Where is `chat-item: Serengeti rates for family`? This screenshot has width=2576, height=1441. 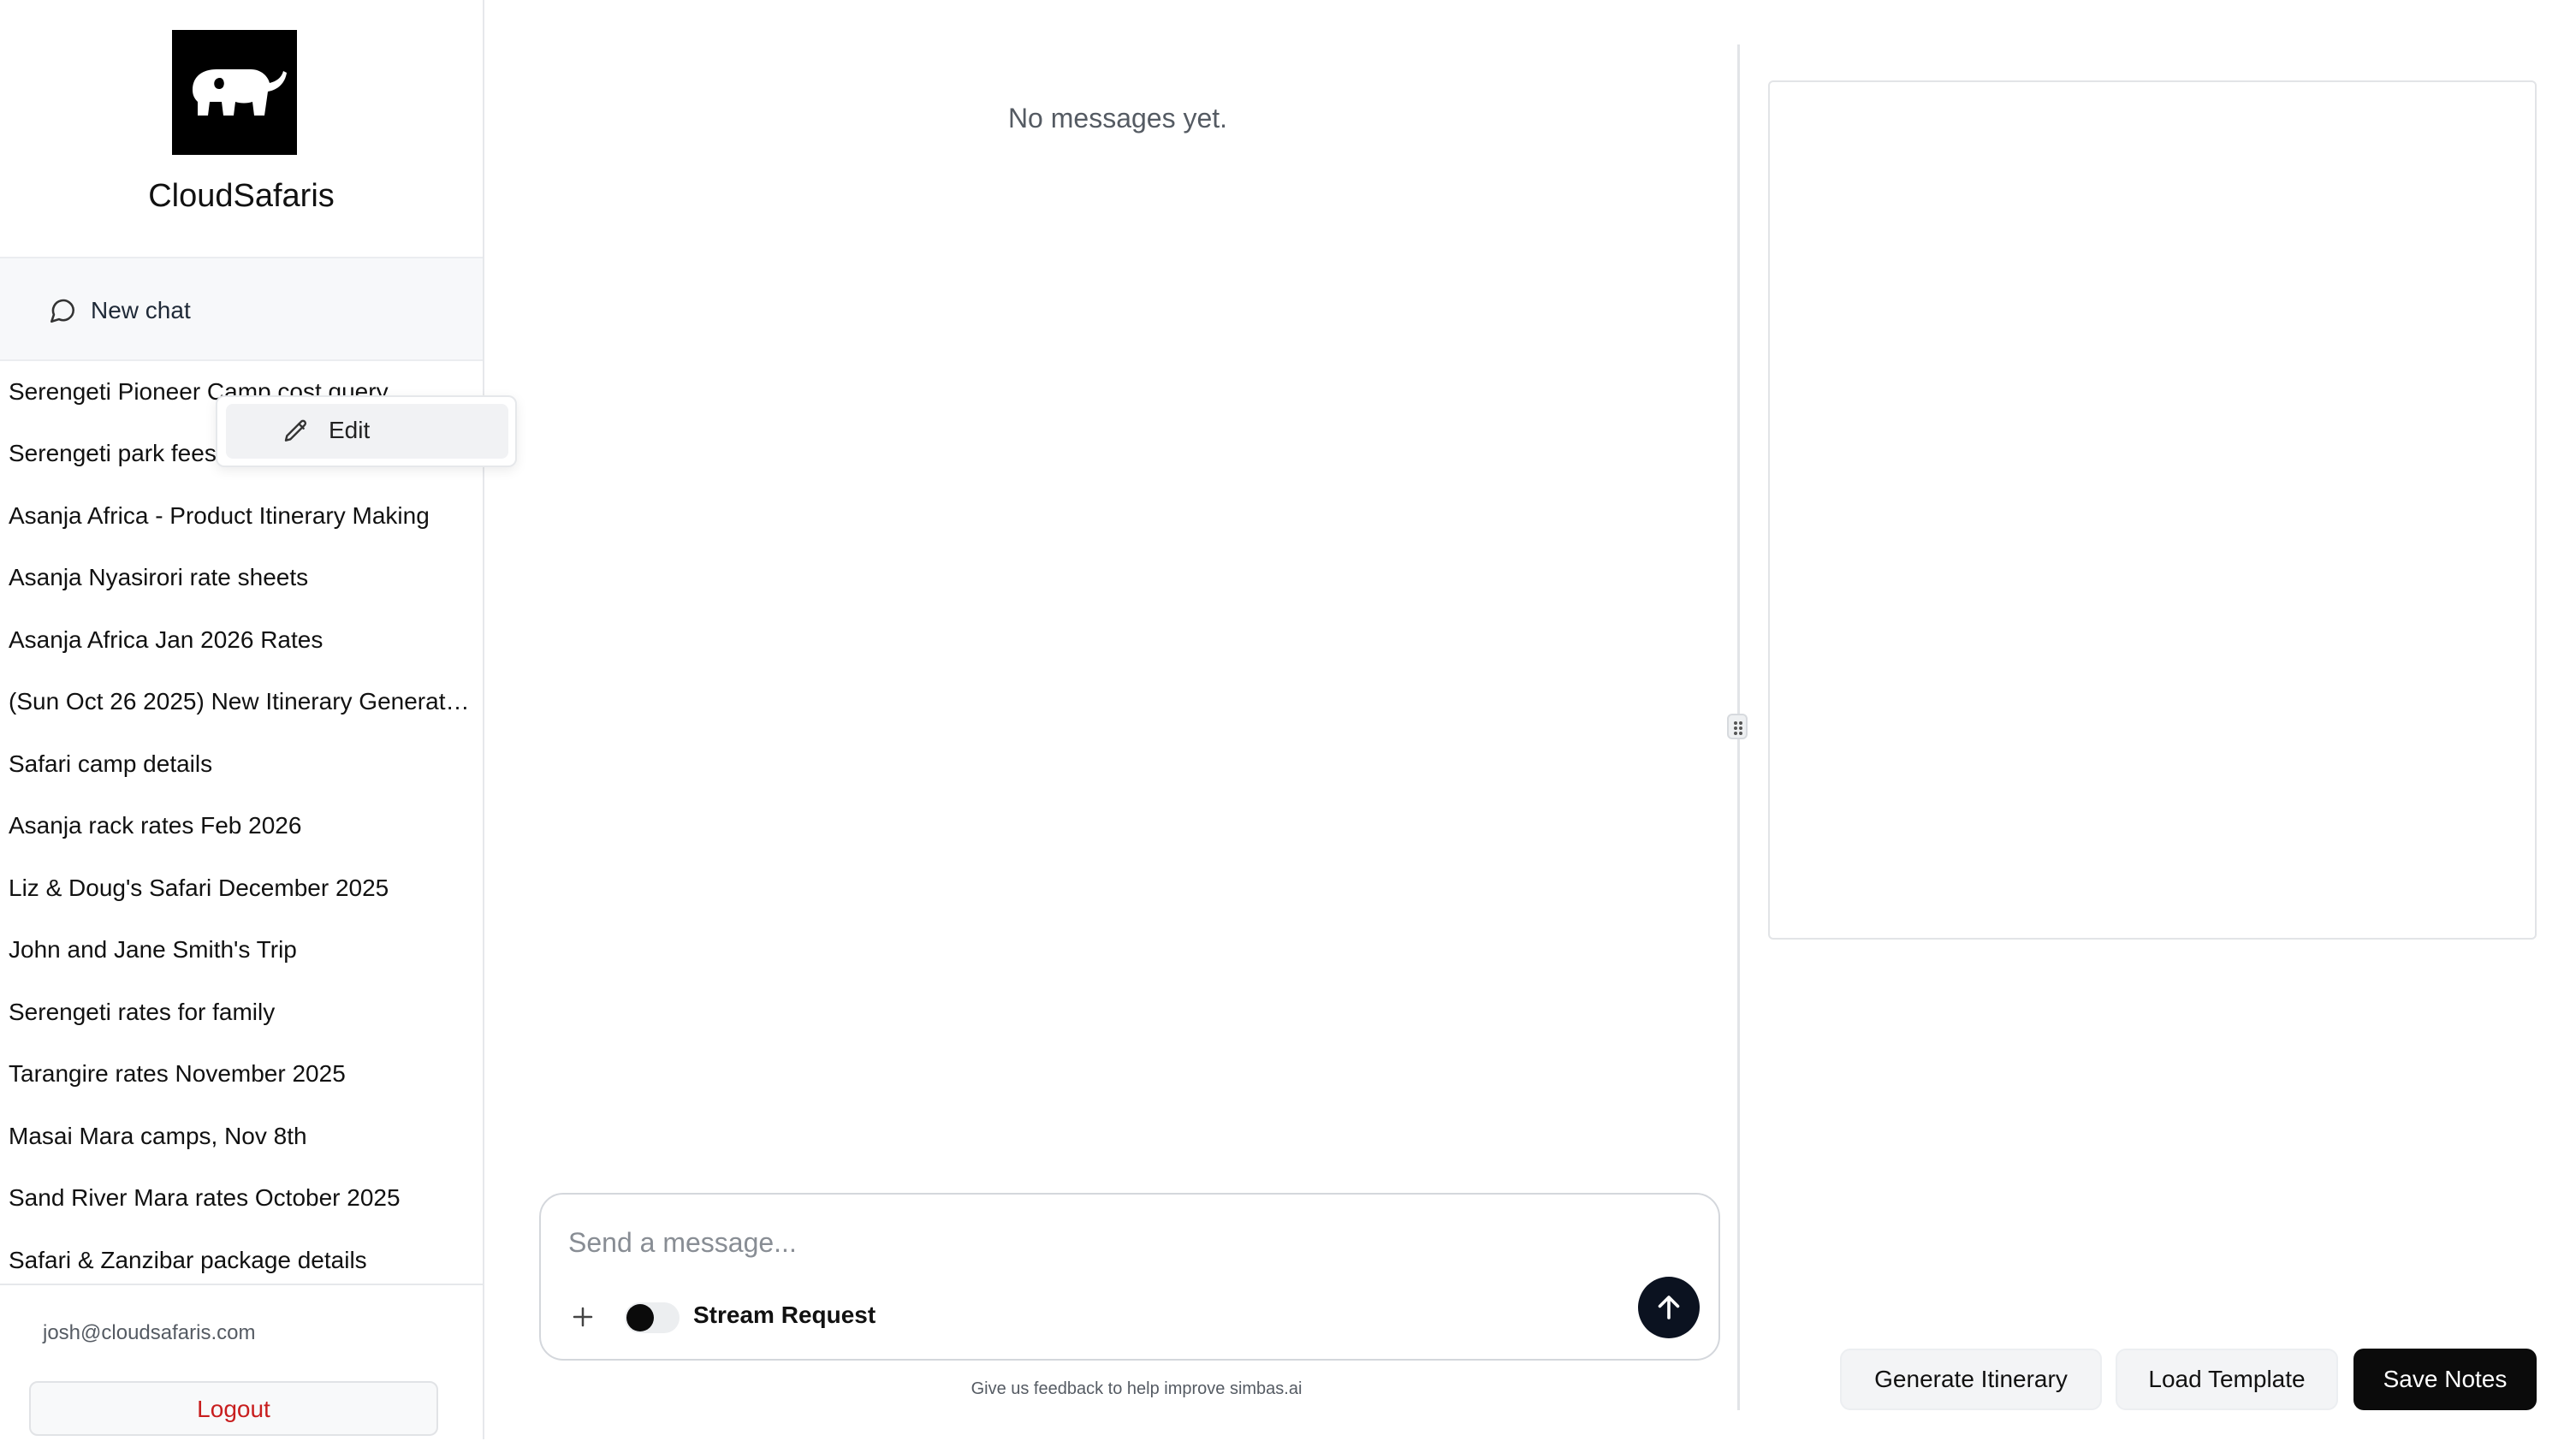
chat-item: Serengeti rates for family is located at coordinates (240, 1012).